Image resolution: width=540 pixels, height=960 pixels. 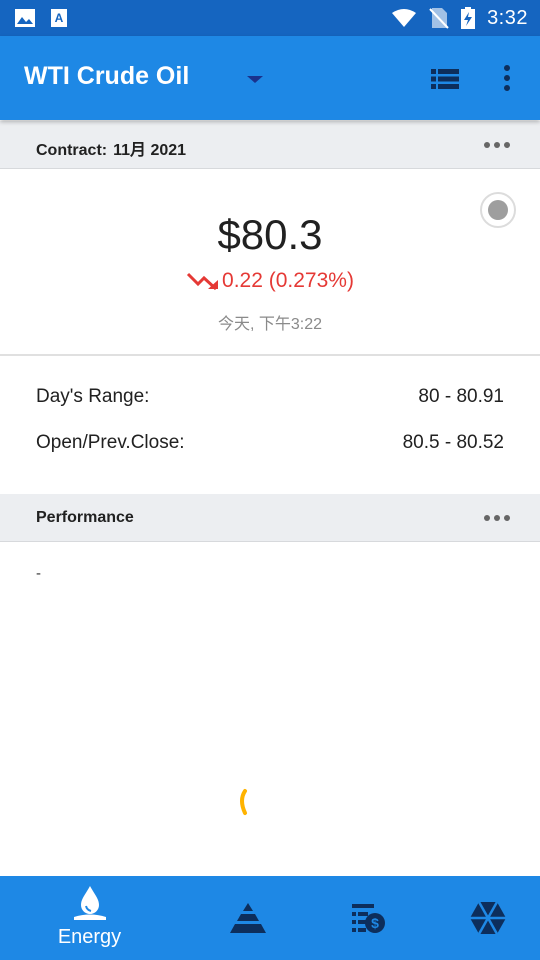 I want to click on status-right-icons: 3:32, so click(x=459, y=18).